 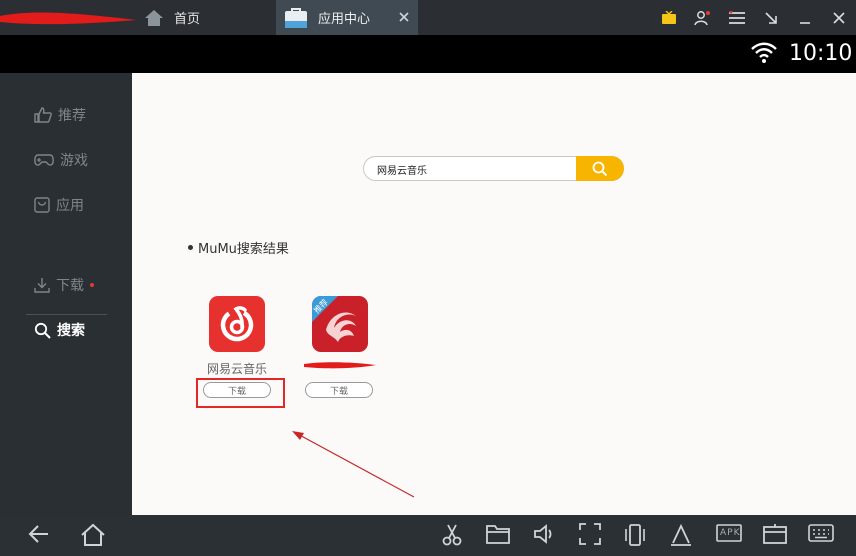 What do you see at coordinates (737, 17) in the screenshot?
I see `menu-icon` at bounding box center [737, 17].